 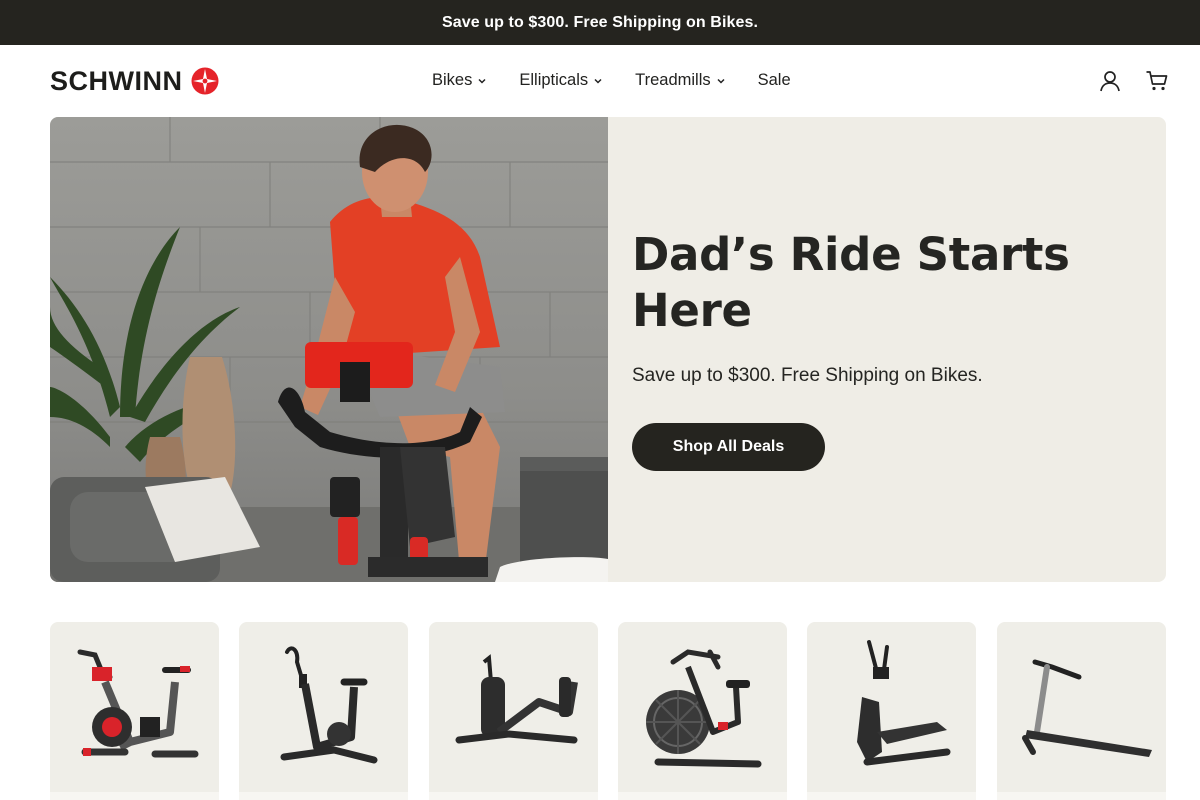 I want to click on promo-banner: Save up to $300. Free Shipping on Bikes., so click(x=600, y=22).